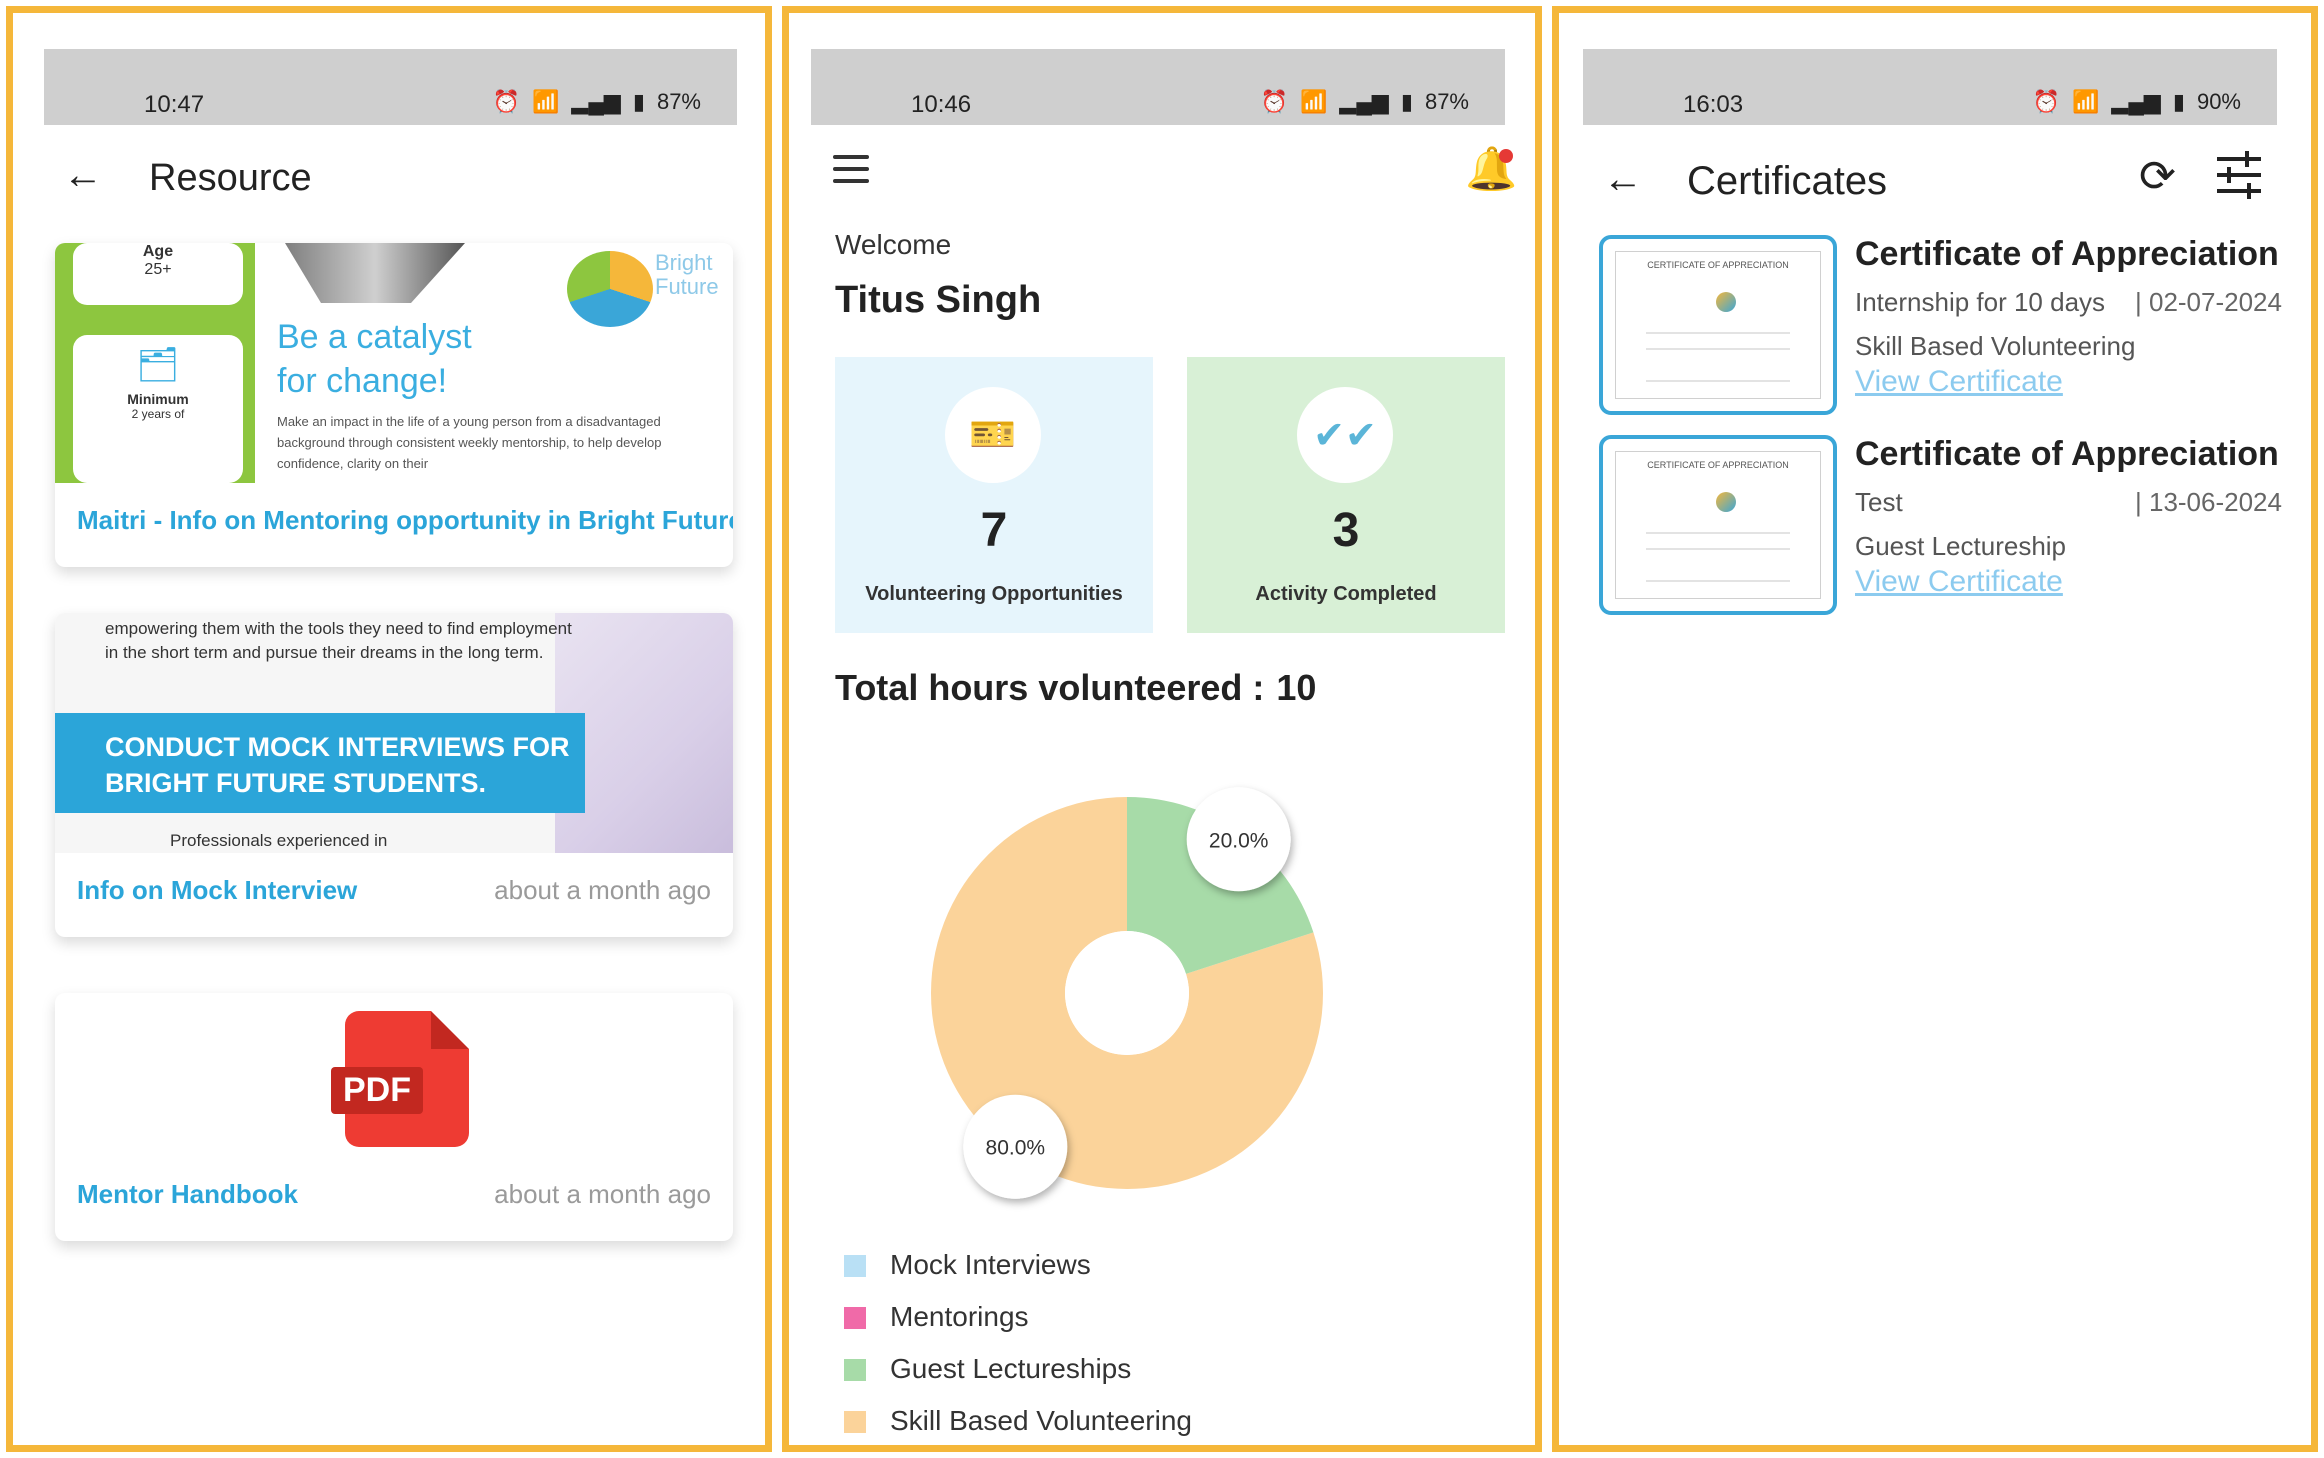 The height and width of the screenshot is (1458, 2324). Describe the element at coordinates (610, 289) in the screenshot. I see `bright-future-logo-icon` at that location.